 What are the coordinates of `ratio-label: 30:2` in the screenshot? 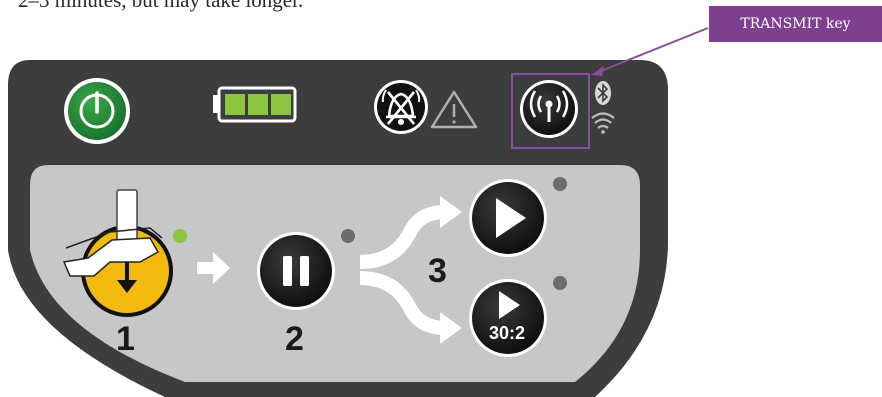 It's located at (507, 333).